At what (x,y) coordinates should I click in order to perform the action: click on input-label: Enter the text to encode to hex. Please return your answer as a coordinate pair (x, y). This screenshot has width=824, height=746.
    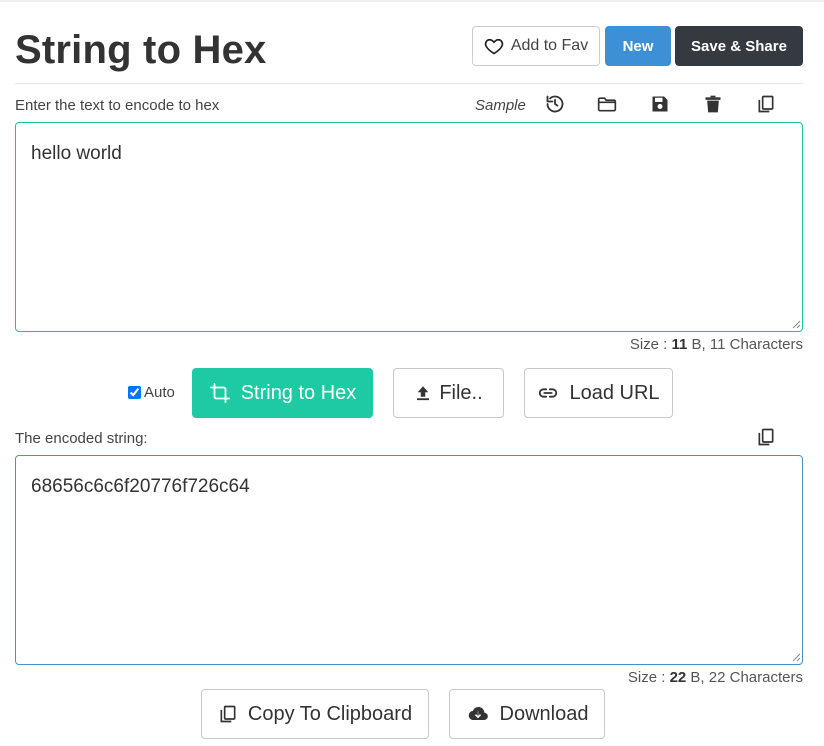
    Looking at the image, I should click on (117, 105).